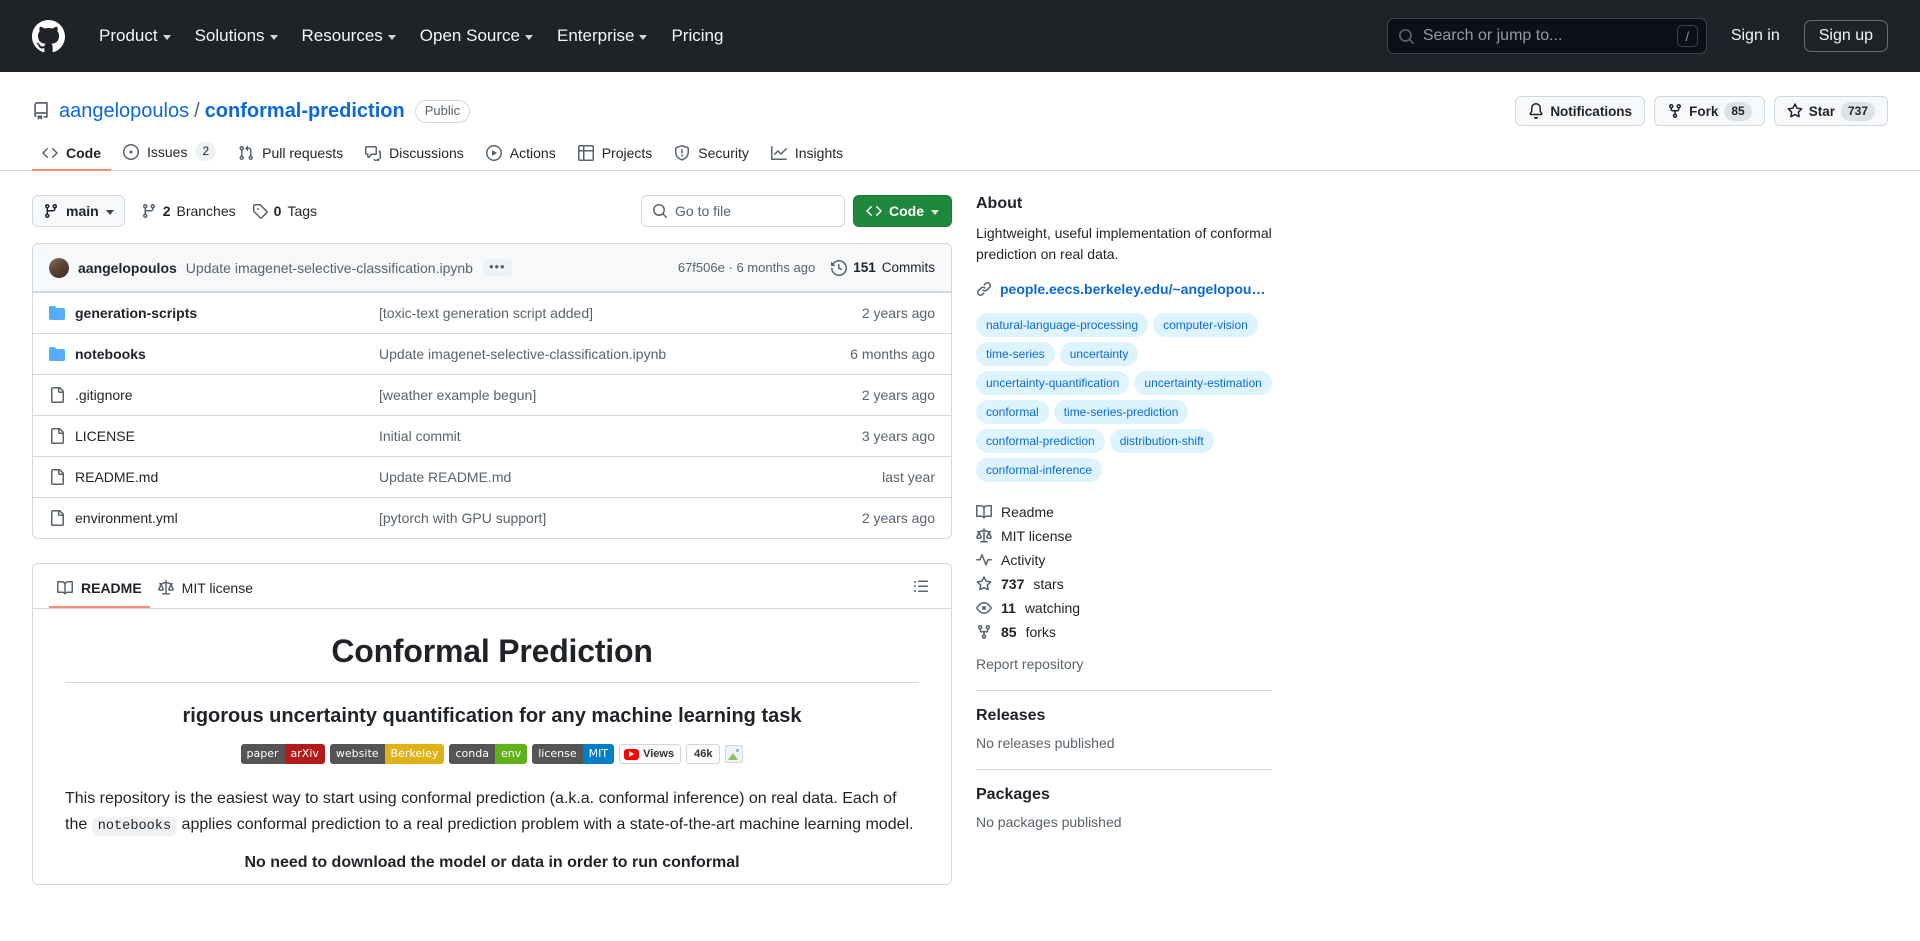  I want to click on search-input: Search or jump to... /, so click(1546, 36).